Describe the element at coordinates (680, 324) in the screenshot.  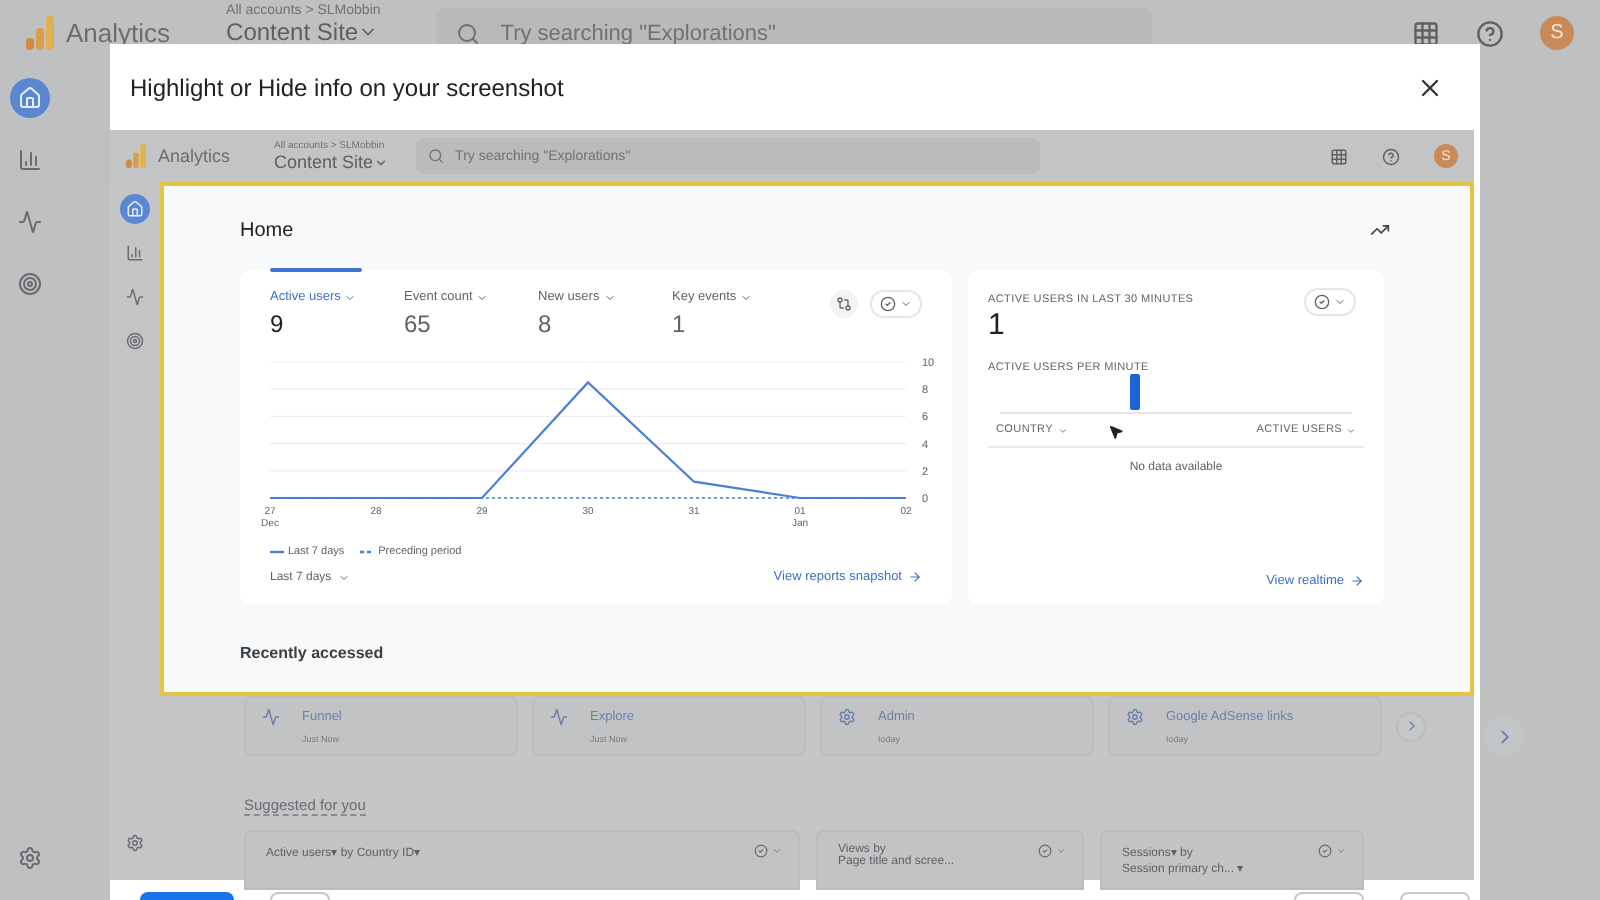
I see `metric-value: 1` at that location.